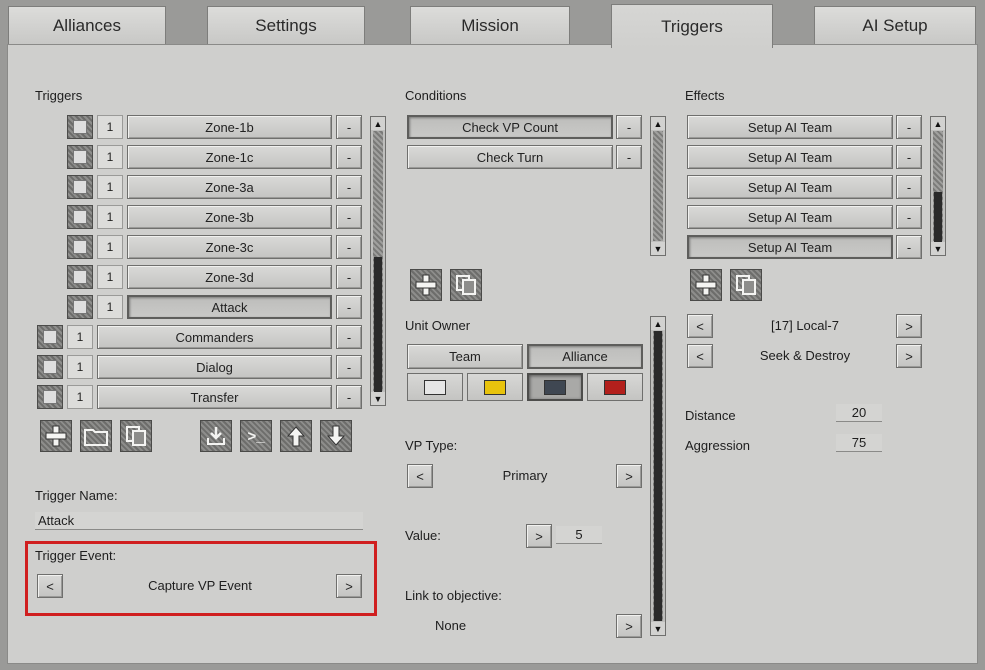 This screenshot has width=985, height=670. What do you see at coordinates (465, 356) in the screenshot?
I see `team-button: Team` at bounding box center [465, 356].